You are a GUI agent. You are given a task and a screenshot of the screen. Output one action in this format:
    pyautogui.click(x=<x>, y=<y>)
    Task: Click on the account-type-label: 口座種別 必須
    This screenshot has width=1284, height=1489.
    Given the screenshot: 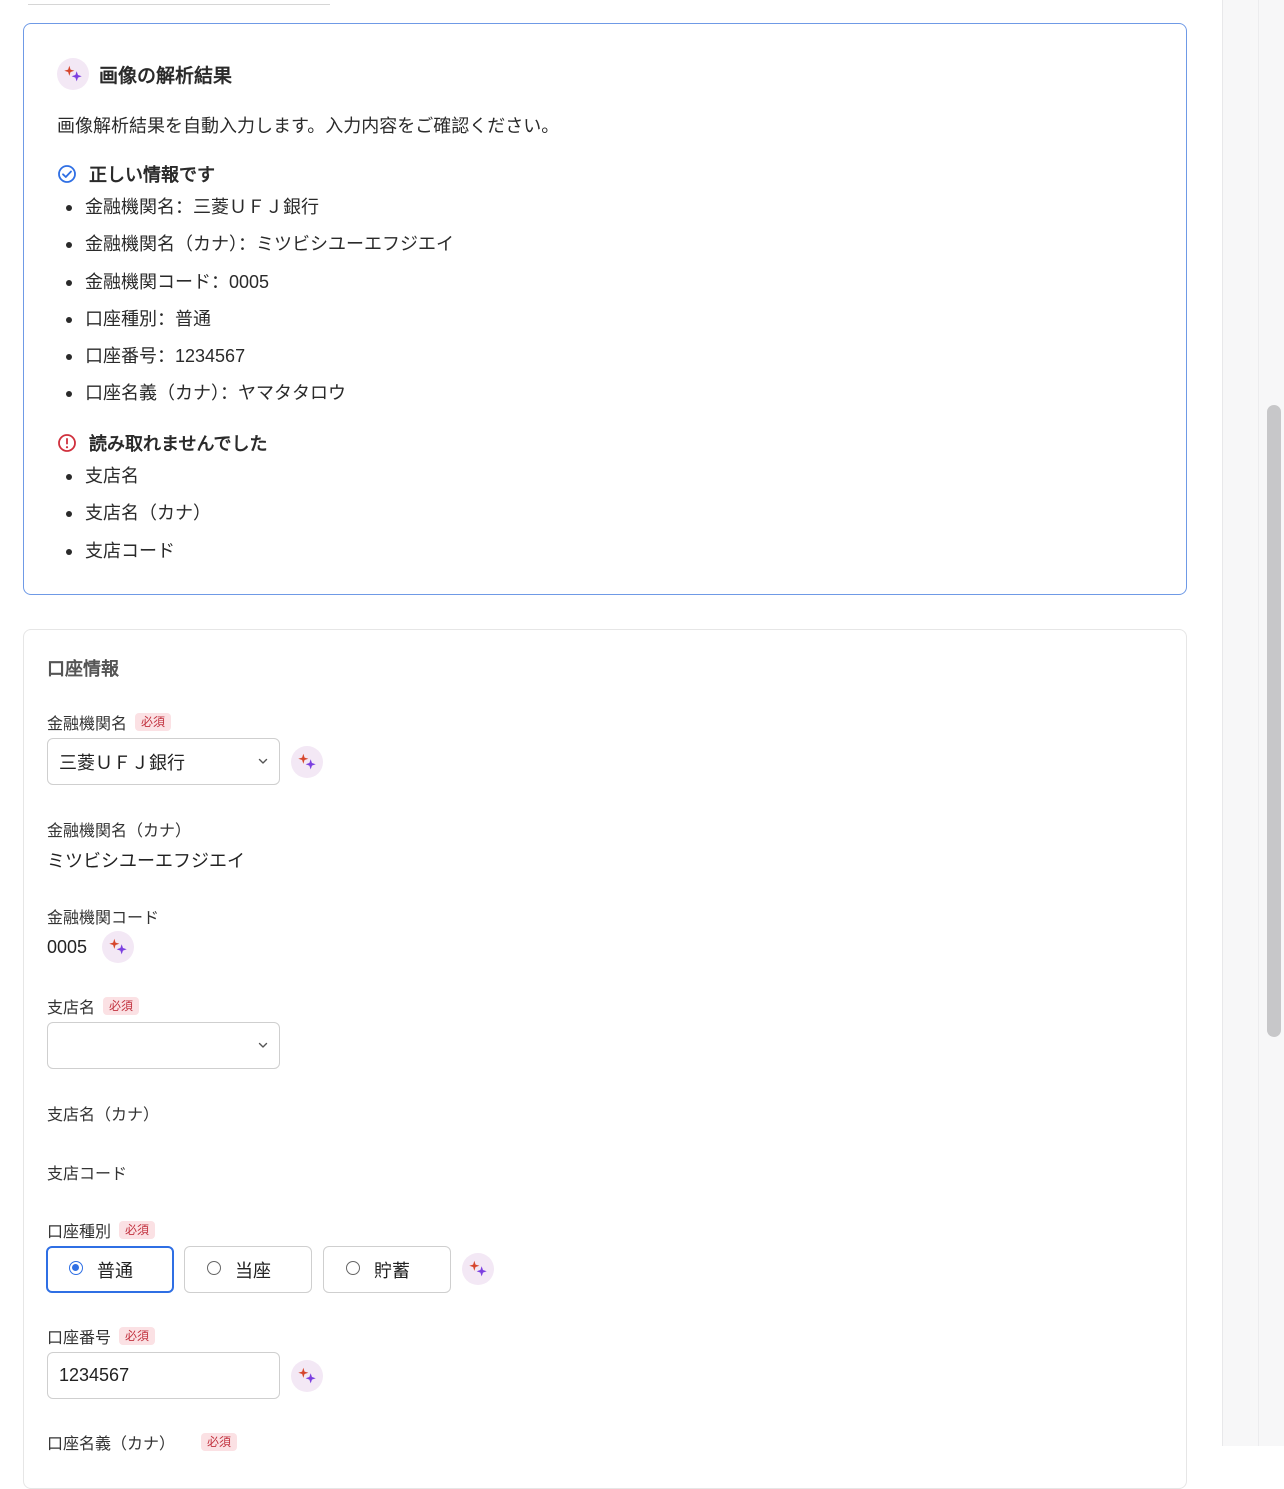 What is the action you would take?
    pyautogui.click(x=101, y=1230)
    